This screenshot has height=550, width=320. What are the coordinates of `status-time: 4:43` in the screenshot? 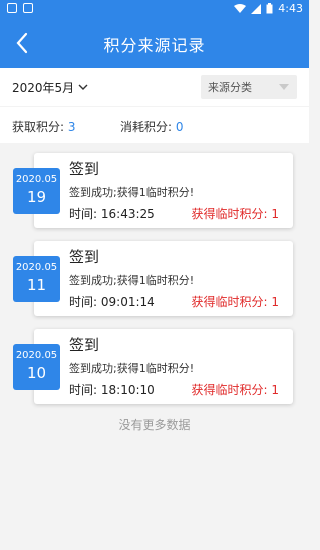 It's located at (290, 8).